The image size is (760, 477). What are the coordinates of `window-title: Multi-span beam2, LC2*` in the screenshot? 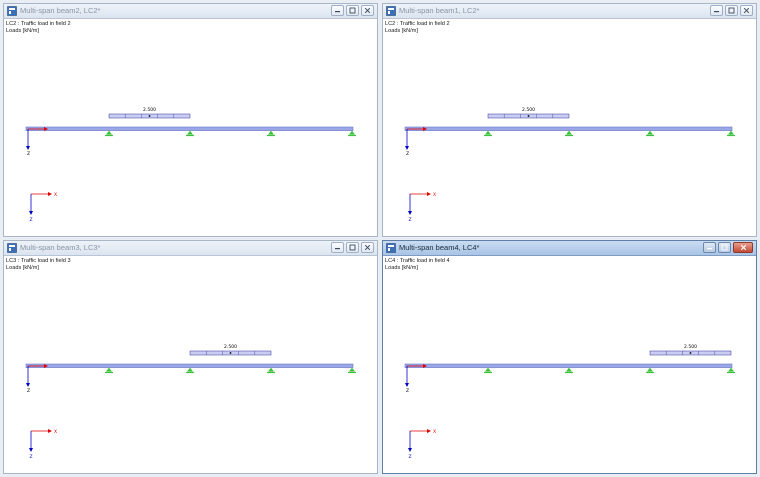 It's located at (60, 10).